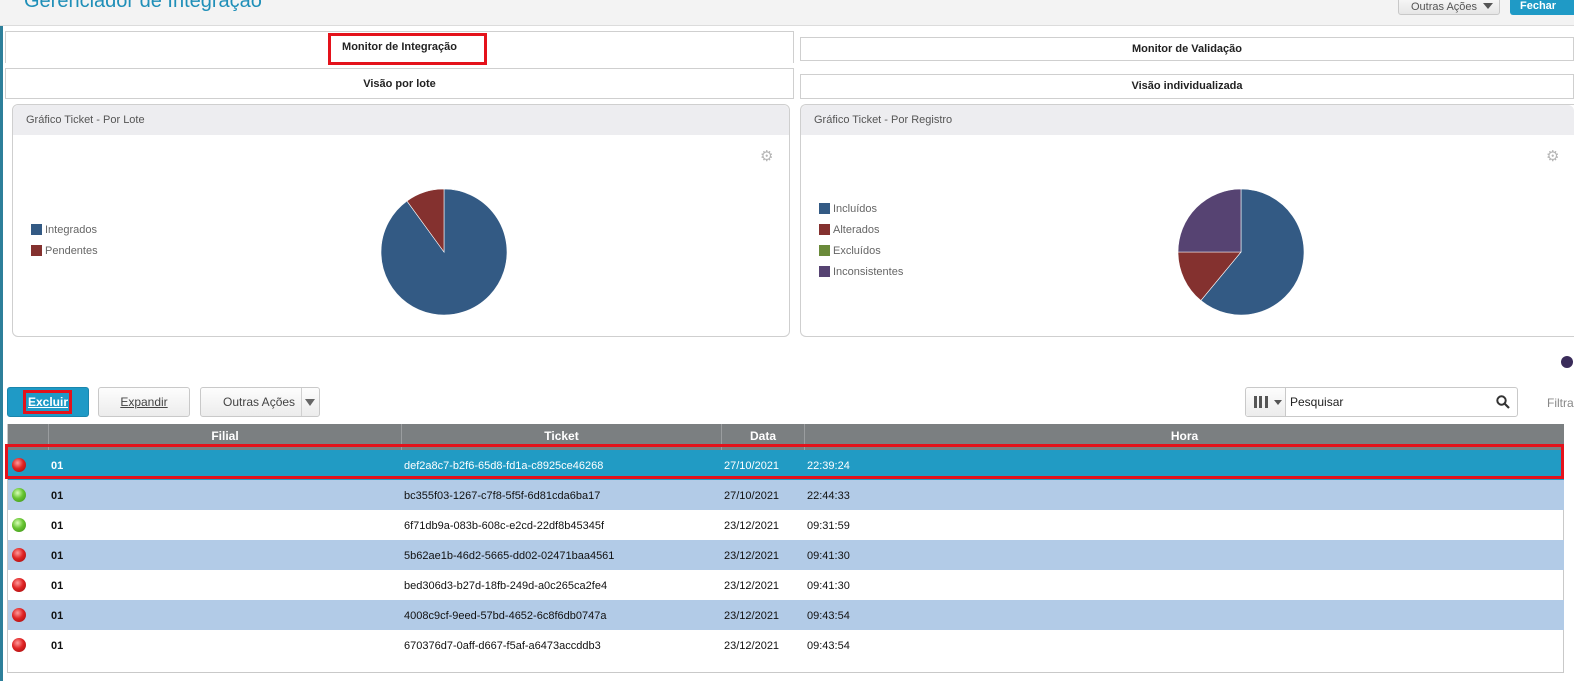 This screenshot has width=1574, height=681. What do you see at coordinates (752, 496) in the screenshot?
I see `cell-data: 27/10/2021` at bounding box center [752, 496].